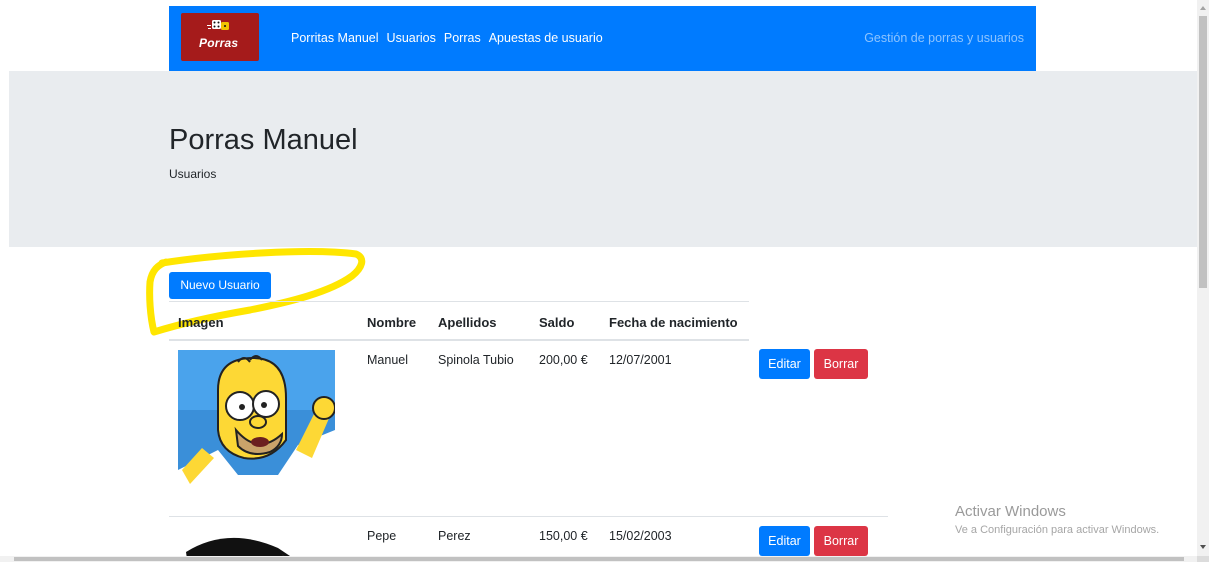 The width and height of the screenshot is (1209, 562). Describe the element at coordinates (382, 536) in the screenshot. I see `cell-nombre: Pepe` at that location.